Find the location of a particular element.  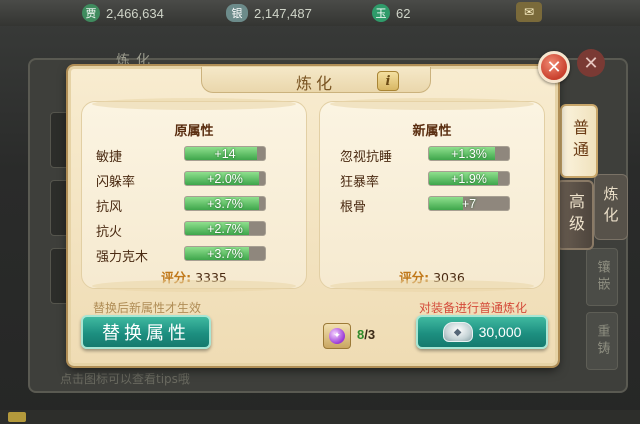

coin-value: 2,466,634 is located at coordinates (135, 13).